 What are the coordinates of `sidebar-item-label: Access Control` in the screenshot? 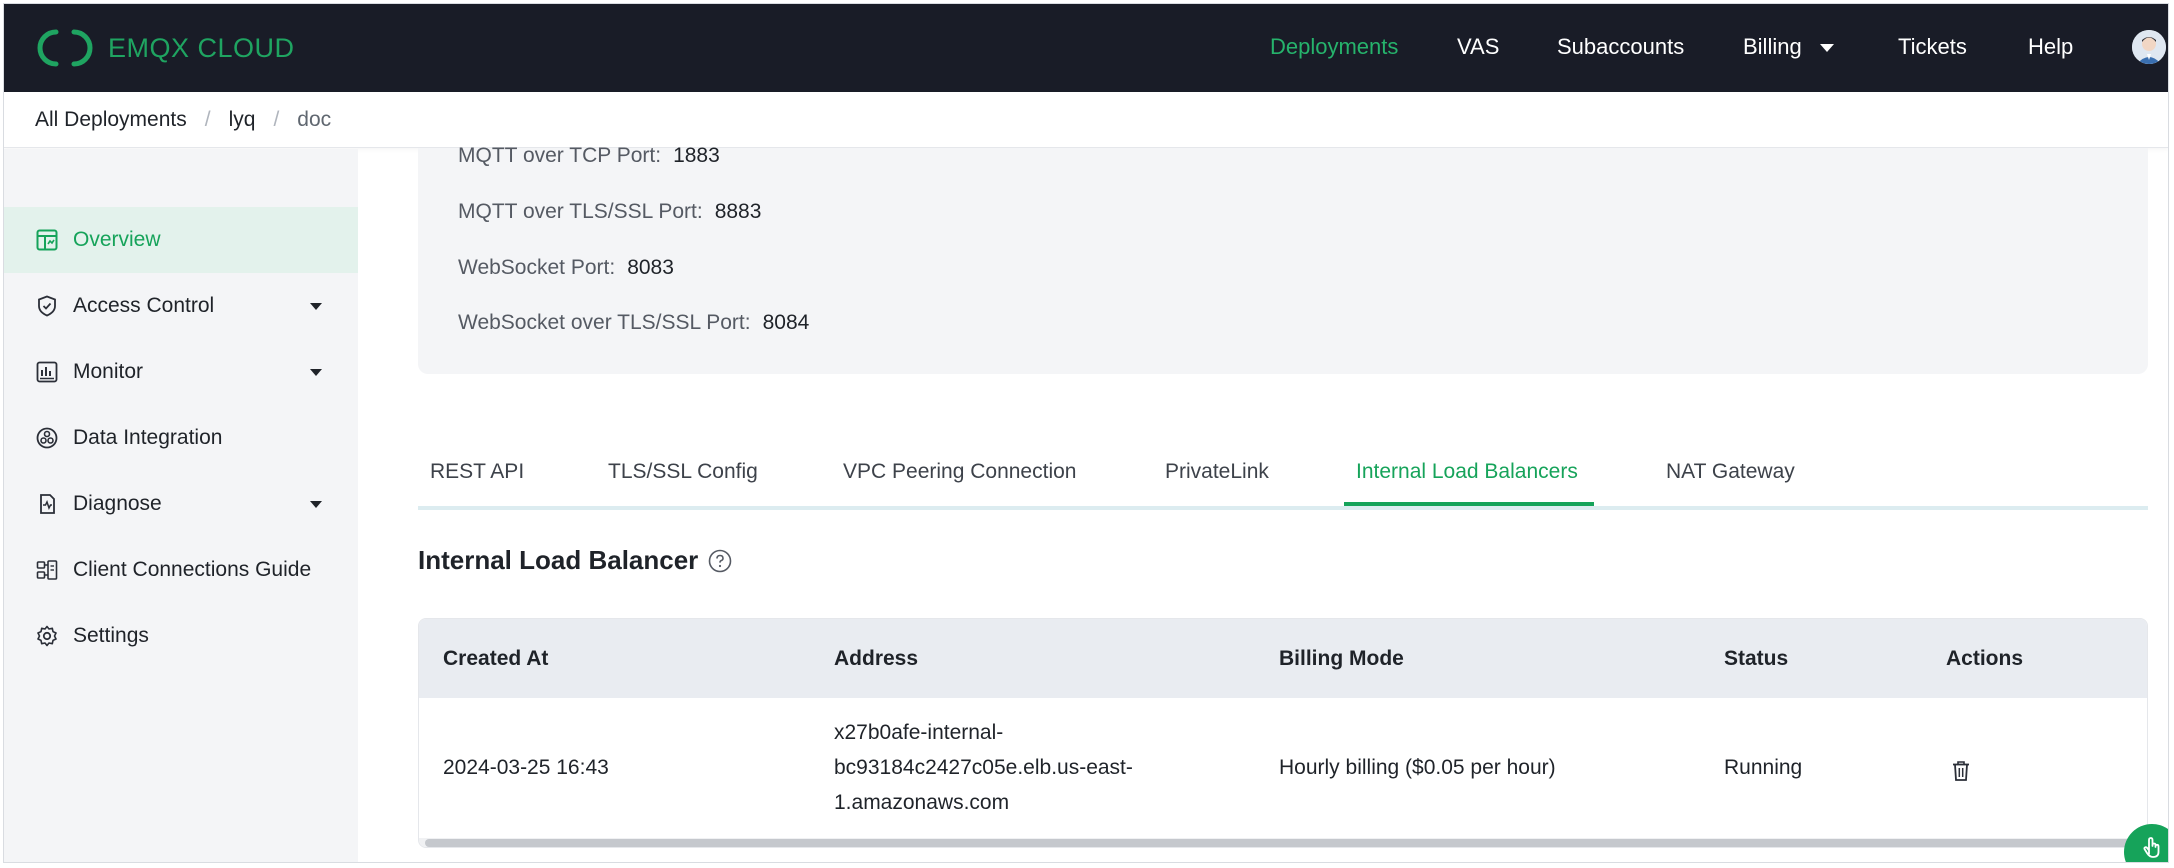 It's located at (144, 305).